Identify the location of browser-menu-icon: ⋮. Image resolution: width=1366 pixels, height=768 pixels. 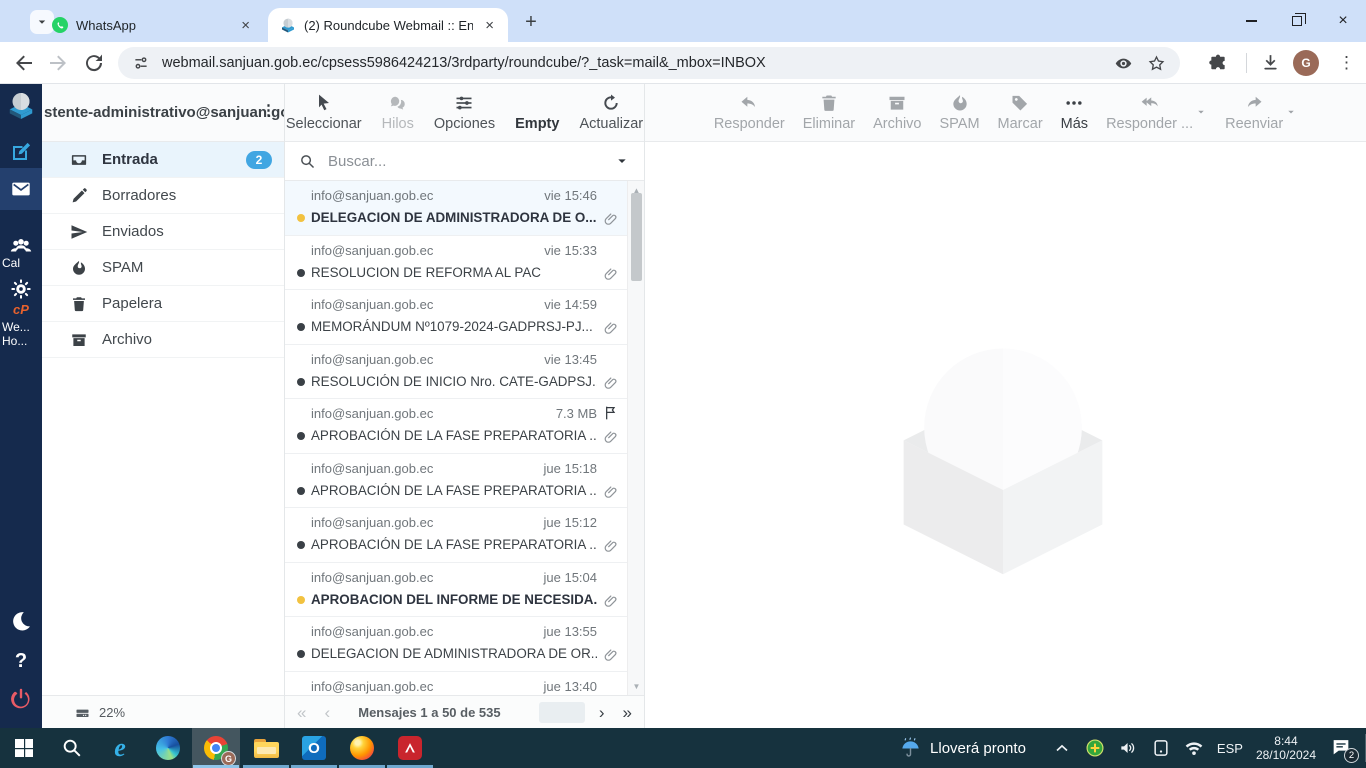
(1346, 63).